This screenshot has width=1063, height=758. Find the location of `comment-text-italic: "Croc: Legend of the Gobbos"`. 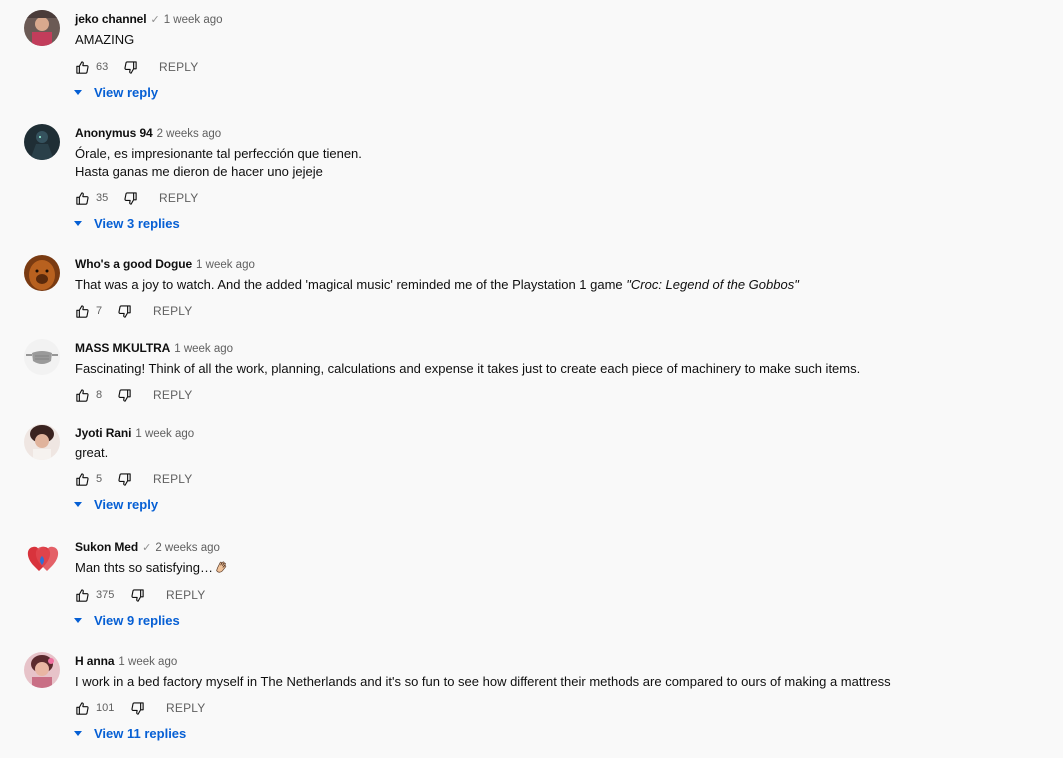

comment-text-italic: "Croc: Legend of the Gobbos" is located at coordinates (712, 284).